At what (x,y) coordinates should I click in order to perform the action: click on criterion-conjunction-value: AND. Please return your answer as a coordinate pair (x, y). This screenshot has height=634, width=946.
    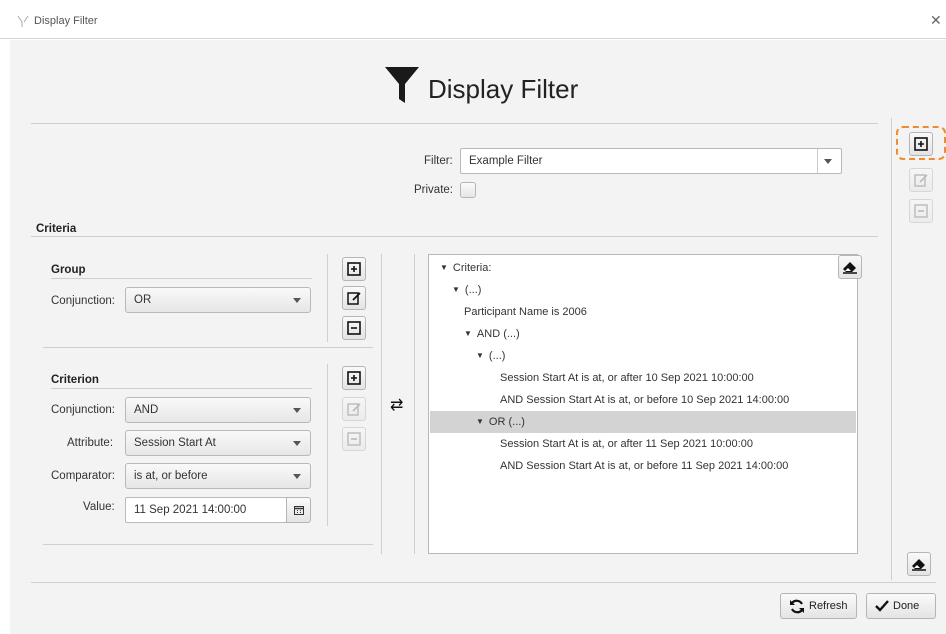
    Looking at the image, I should click on (146, 410).